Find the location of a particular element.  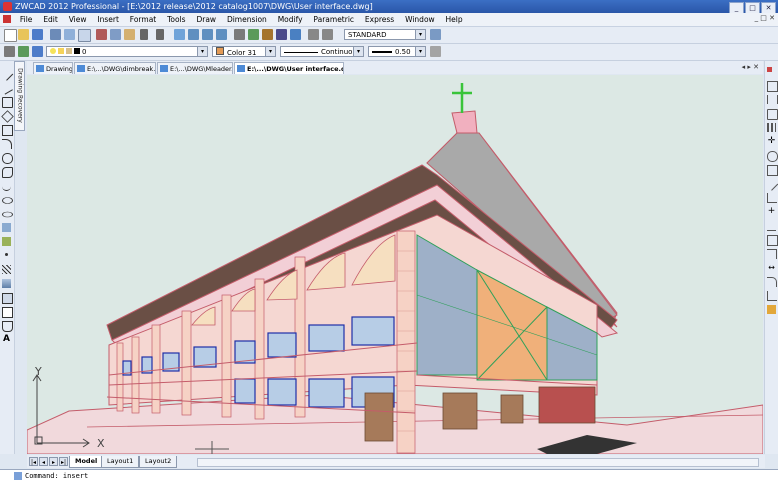

line-icon is located at coordinates (7, 74).